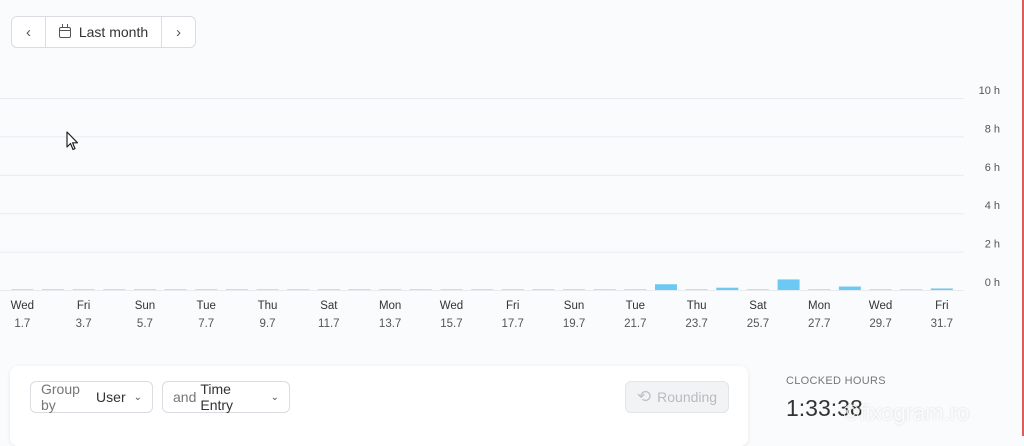  What do you see at coordinates (329, 324) in the screenshot?
I see `x-tick-date: 11.7` at bounding box center [329, 324].